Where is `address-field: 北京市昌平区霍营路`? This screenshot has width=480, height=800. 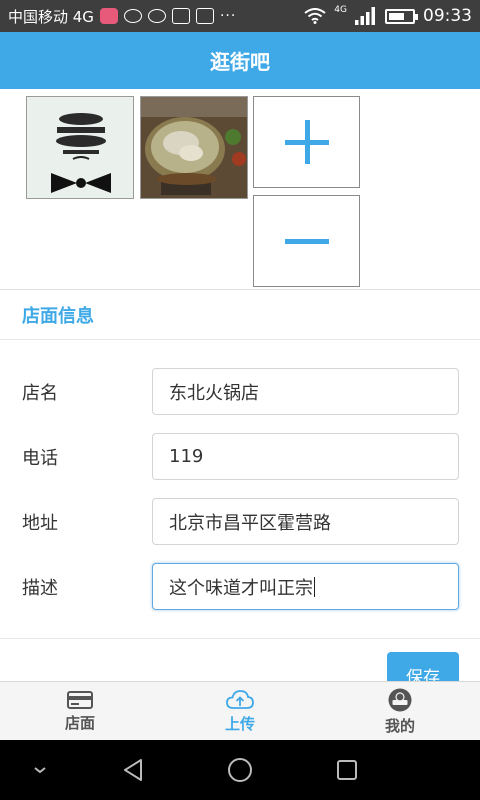 address-field: 北京市昌平区霍营路 is located at coordinates (305, 521).